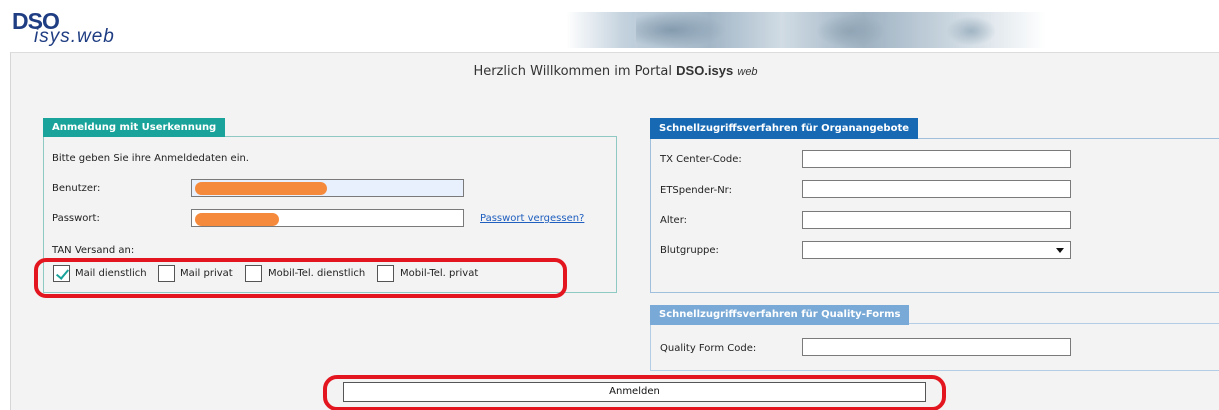 Image resolution: width=1219 pixels, height=410 pixels. What do you see at coordinates (76, 218) in the screenshot?
I see `password-label: Passwort:` at bounding box center [76, 218].